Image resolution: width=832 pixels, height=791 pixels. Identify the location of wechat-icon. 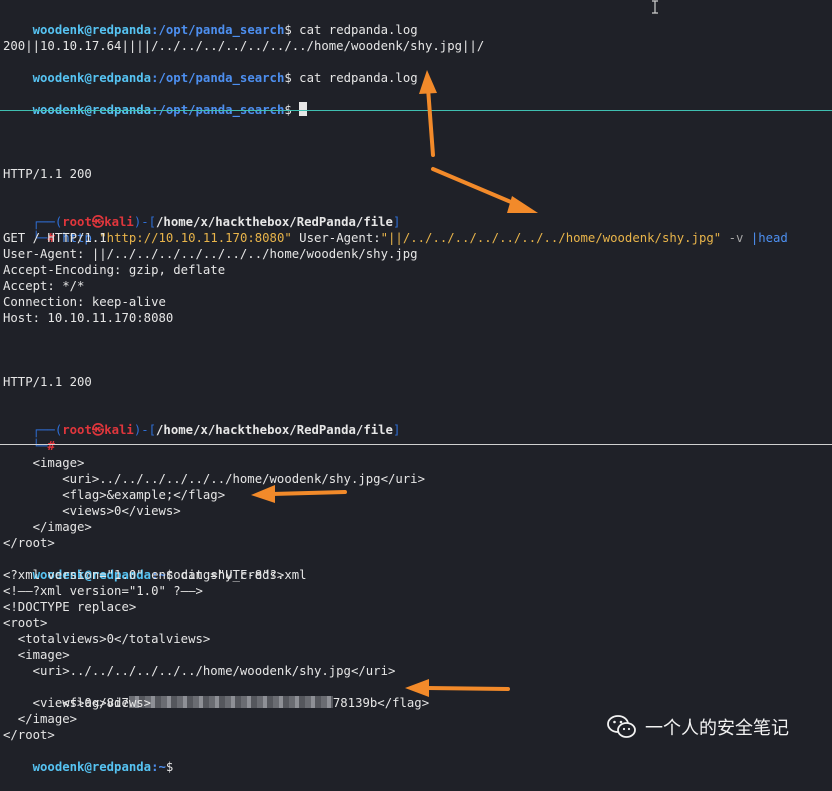
(621, 726).